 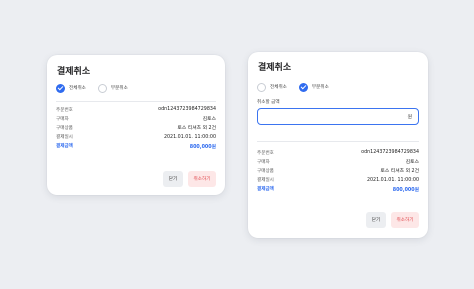 I want to click on cancel-amount-label: 취소할 금액, so click(x=268, y=102).